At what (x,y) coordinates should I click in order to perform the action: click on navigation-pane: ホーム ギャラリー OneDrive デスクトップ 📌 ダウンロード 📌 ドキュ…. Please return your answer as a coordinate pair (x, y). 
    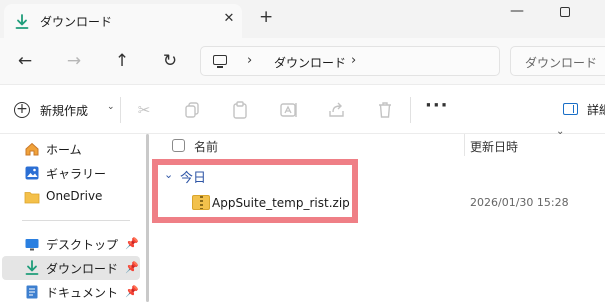
    Looking at the image, I should click on (74, 218).